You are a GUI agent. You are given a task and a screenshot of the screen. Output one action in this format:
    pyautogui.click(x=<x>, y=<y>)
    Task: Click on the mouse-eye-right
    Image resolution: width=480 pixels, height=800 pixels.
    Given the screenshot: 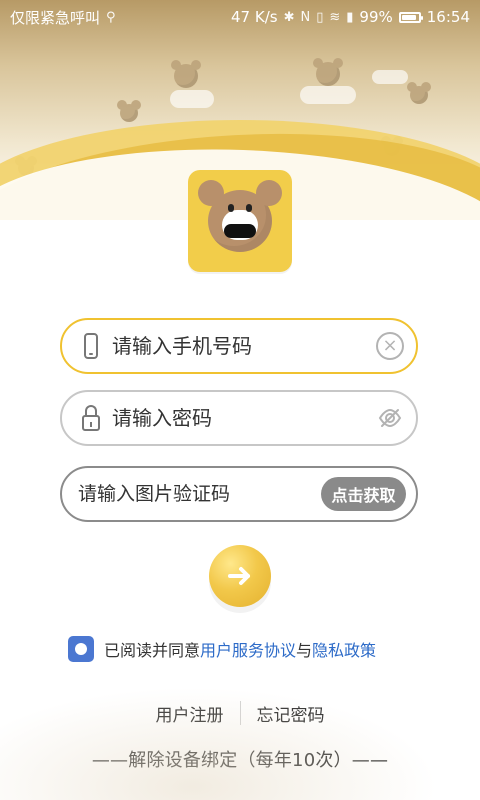 What is the action you would take?
    pyautogui.click(x=249, y=208)
    